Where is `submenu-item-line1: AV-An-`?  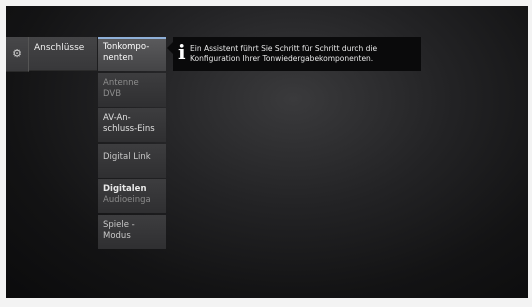 submenu-item-line1: AV-An- is located at coordinates (117, 118).